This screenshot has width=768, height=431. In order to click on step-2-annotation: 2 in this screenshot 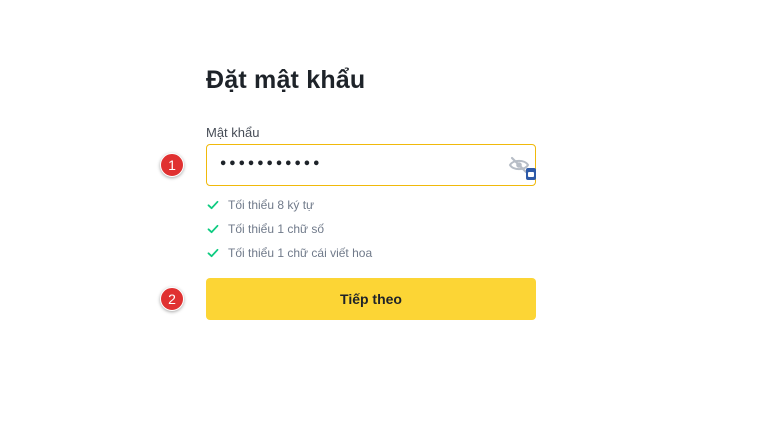, I will do `click(172, 299)`.